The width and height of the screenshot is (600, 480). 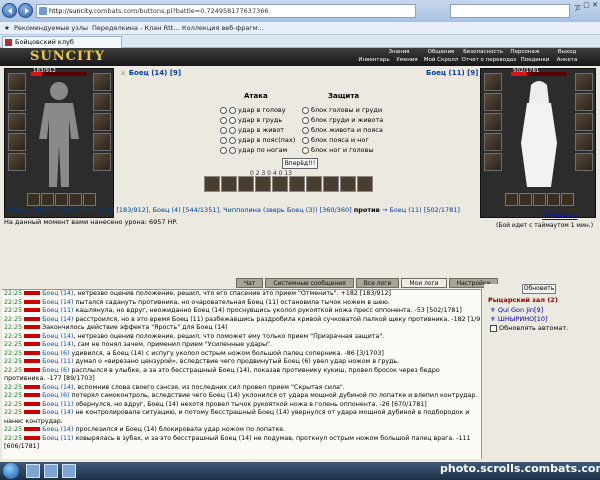 I want to click on back-button, so click(x=9, y=10).